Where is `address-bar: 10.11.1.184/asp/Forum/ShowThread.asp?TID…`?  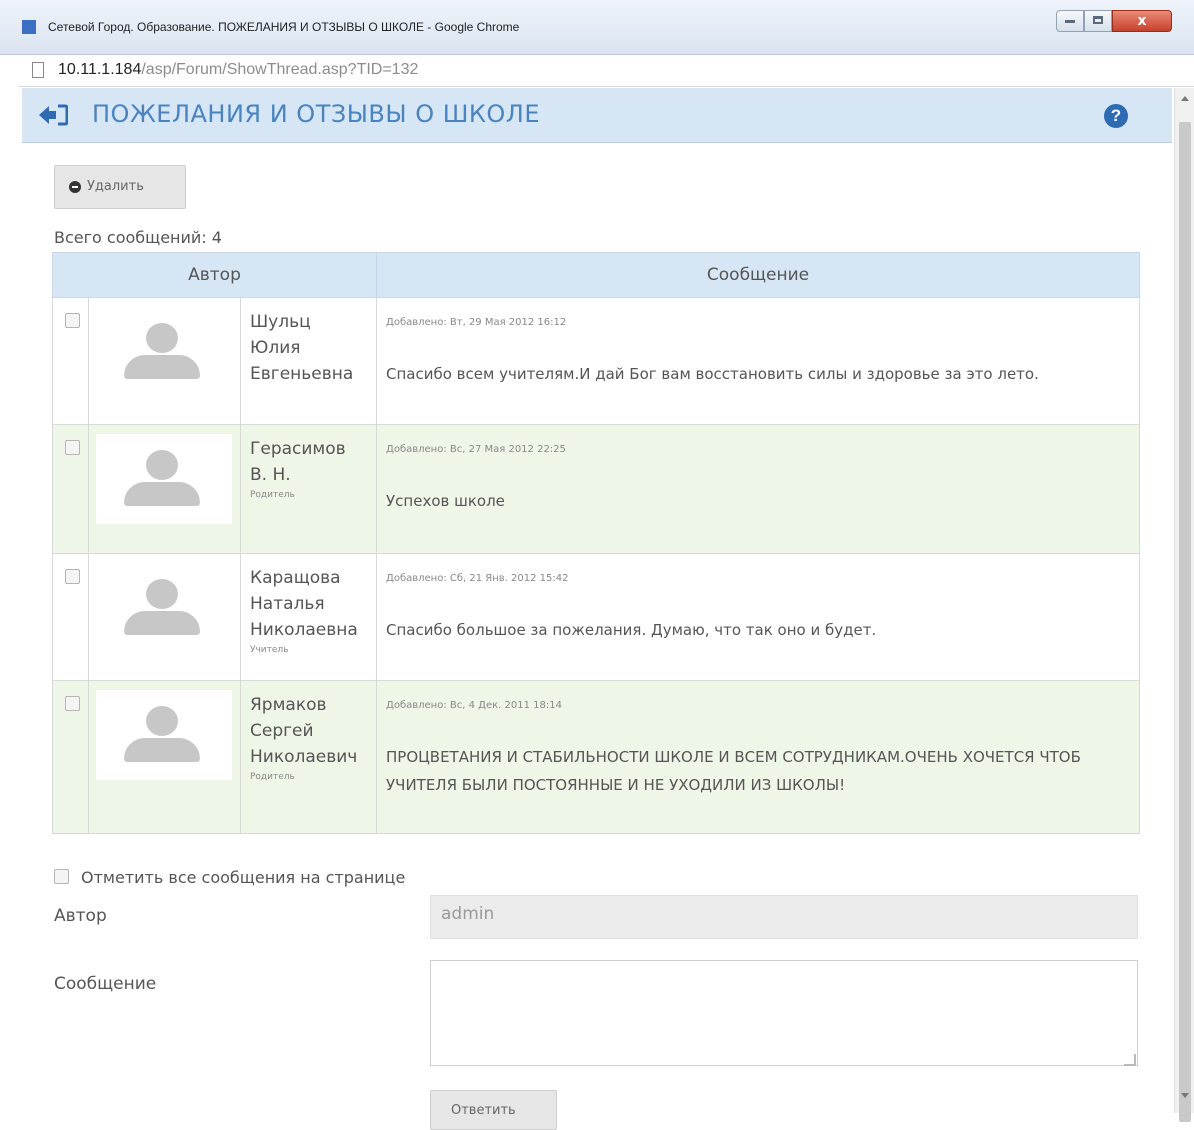 address-bar: 10.11.1.184/asp/Forum/ShowThread.asp?TID… is located at coordinates (606, 71).